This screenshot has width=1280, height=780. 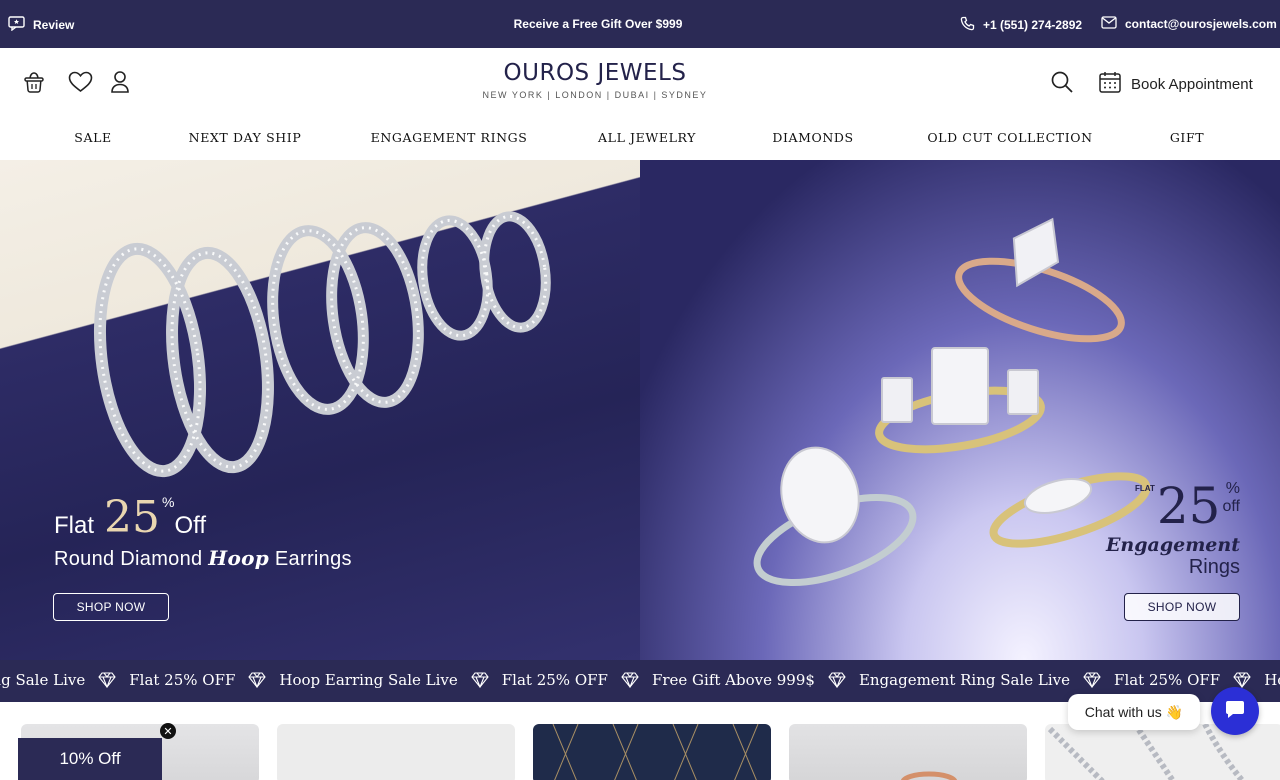 I want to click on phone-number: +1 (551) 274-2892, so click(x=1033, y=25).